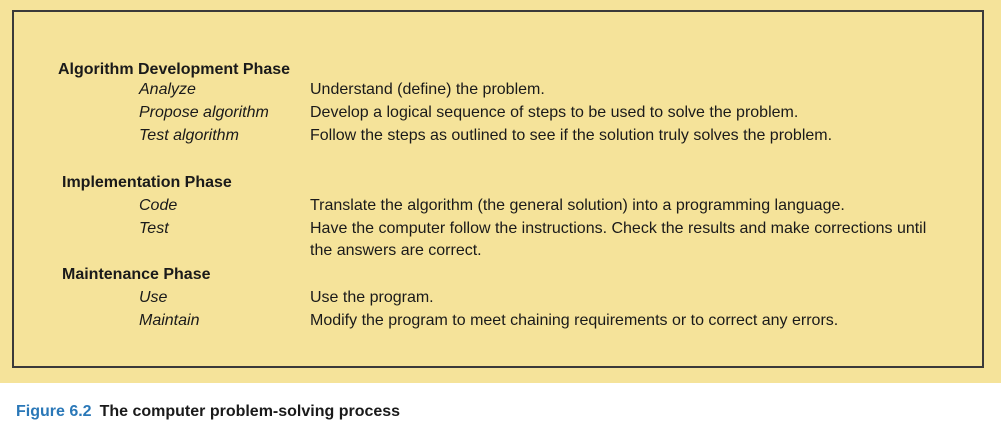 The image size is (1001, 427). Describe the element at coordinates (153, 297) in the screenshot. I see `step-name-use: Use` at that location.